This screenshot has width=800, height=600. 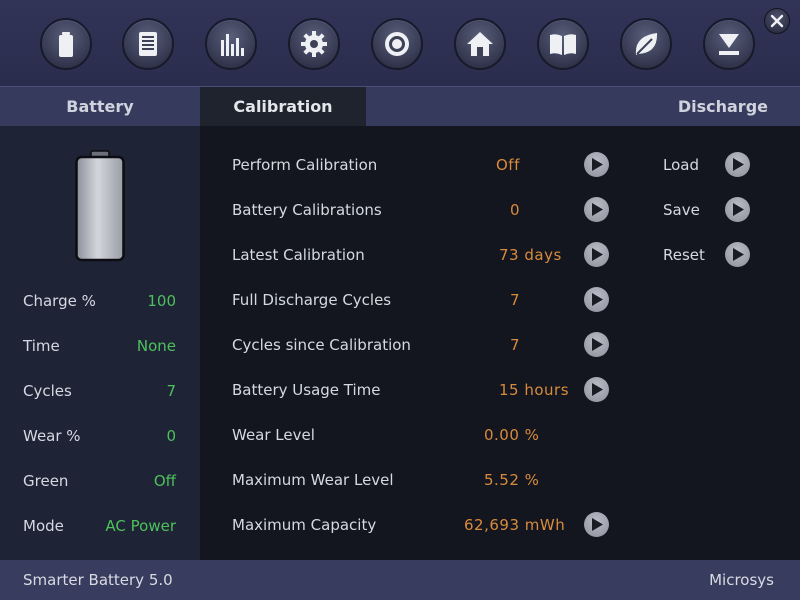 What do you see at coordinates (100, 106) in the screenshot?
I see `tab-battery: Battery` at bounding box center [100, 106].